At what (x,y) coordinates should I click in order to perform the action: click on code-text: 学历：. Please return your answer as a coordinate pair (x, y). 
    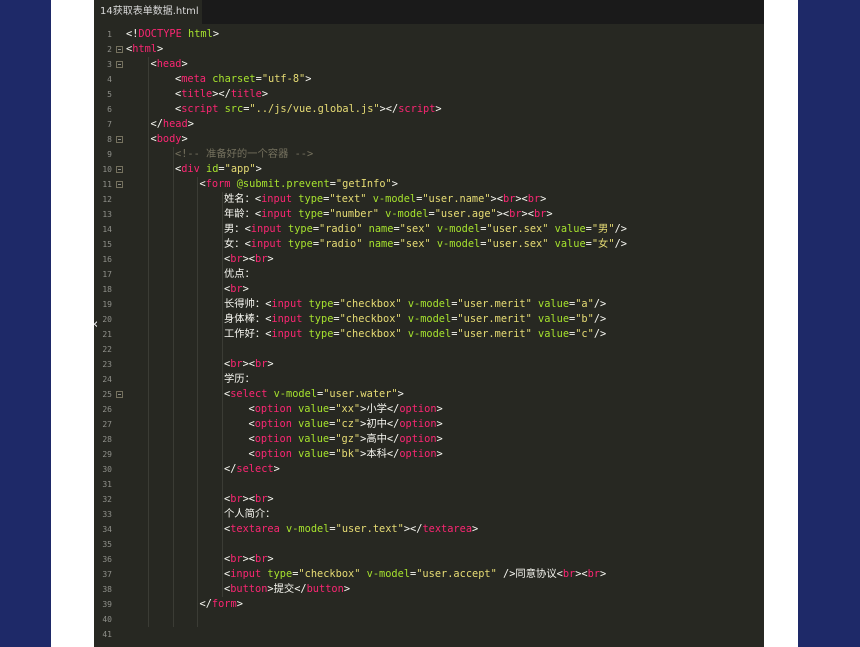
    Looking at the image, I should click on (239, 379).